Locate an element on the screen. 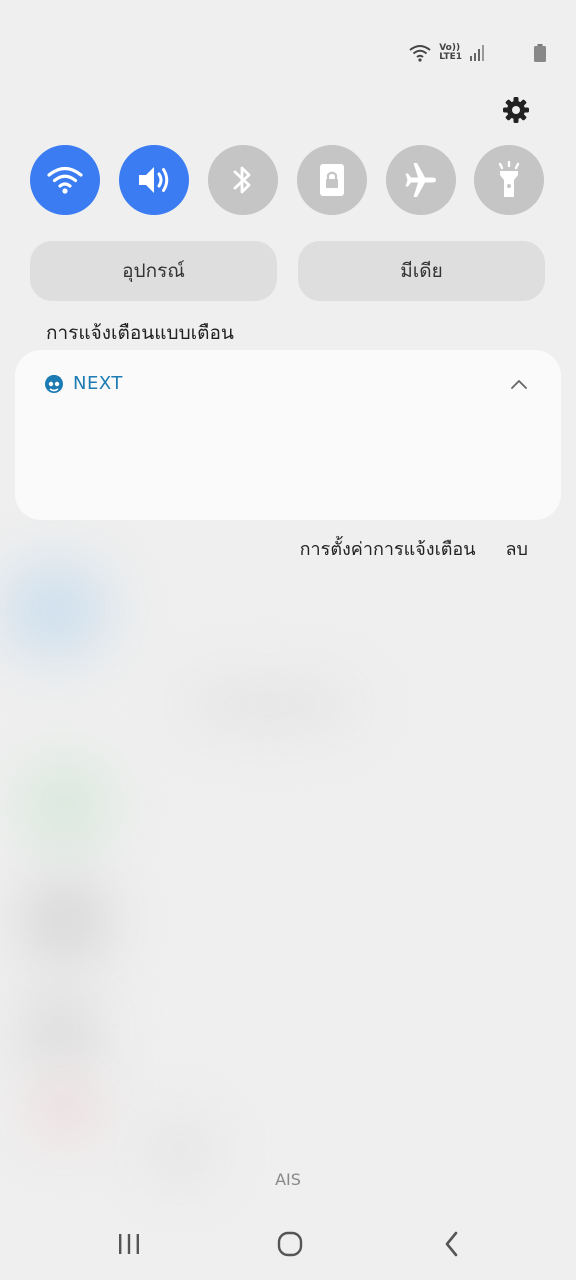 This screenshot has height=1280, width=576. next-app-icon is located at coordinates (54, 384).